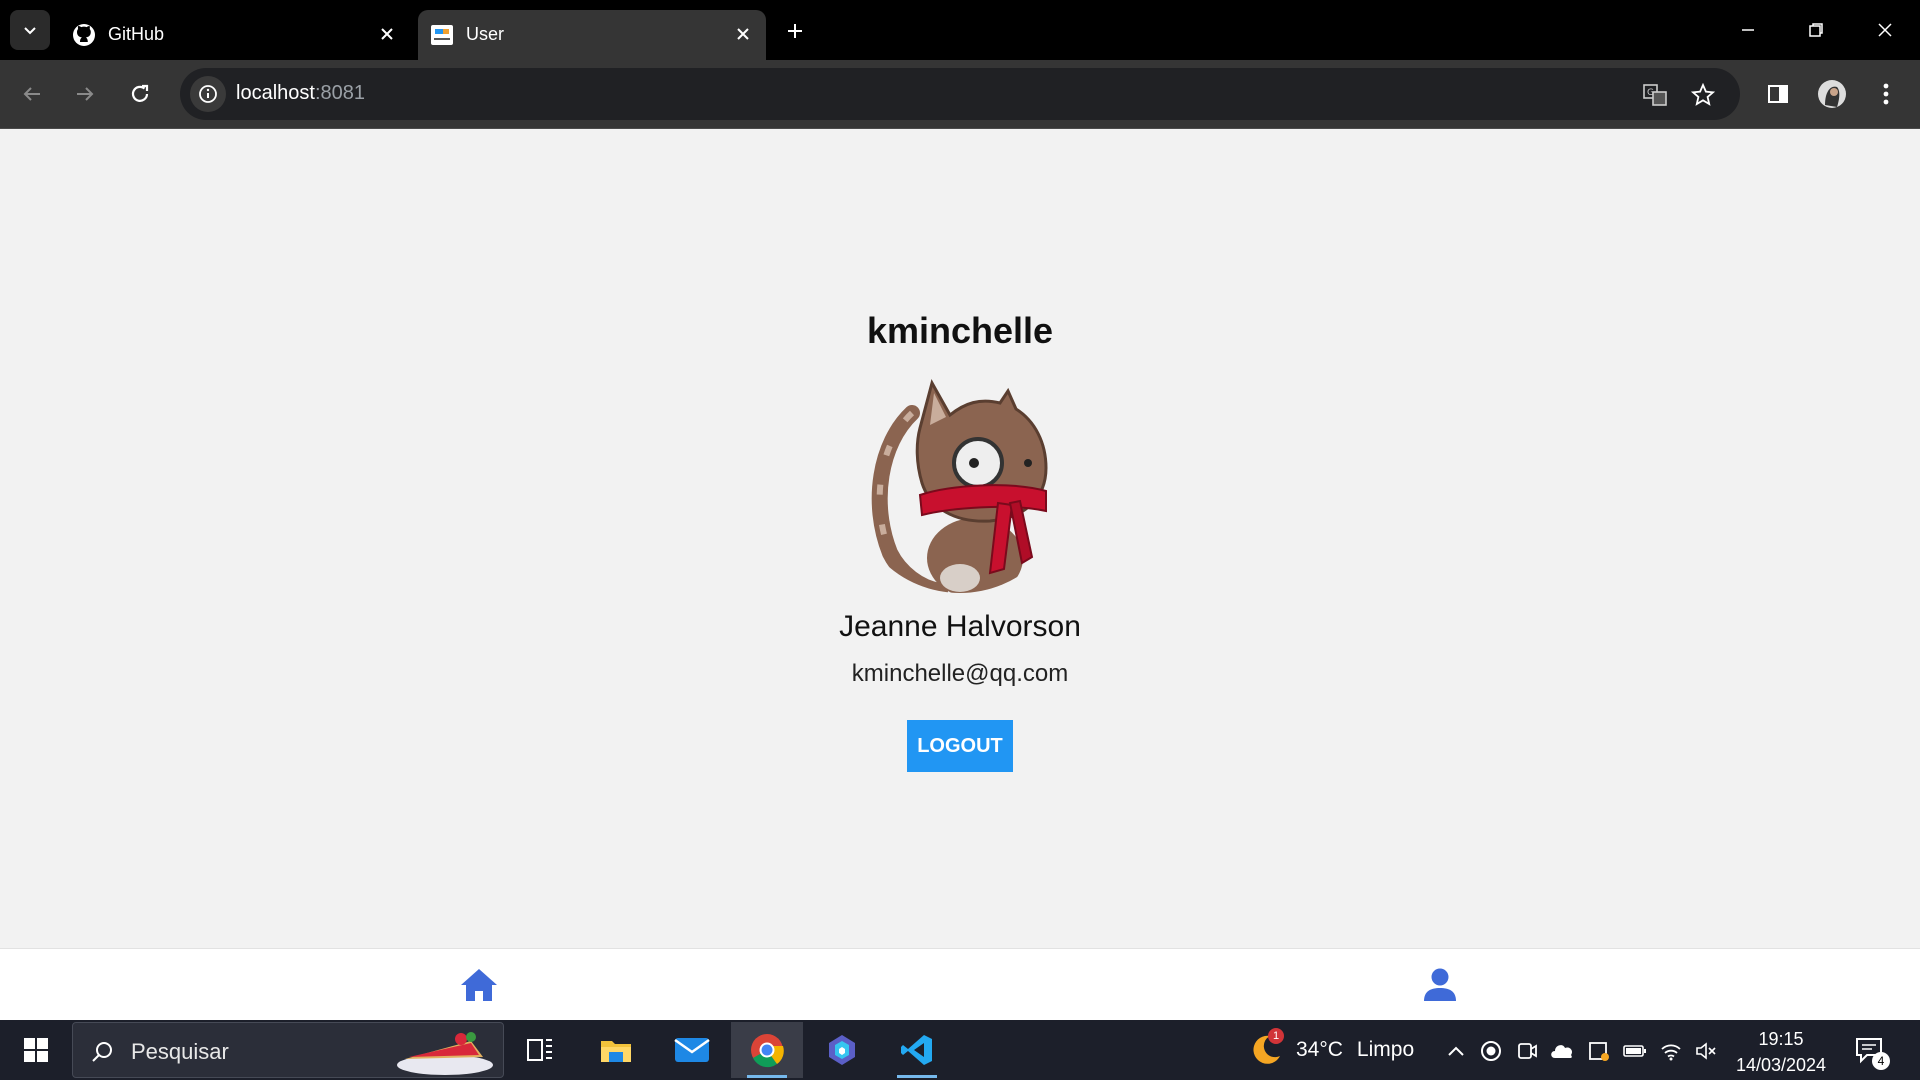 The width and height of the screenshot is (1920, 1080). Describe the element at coordinates (960, 330) in the screenshot. I see `username-heading: kminchelle` at that location.